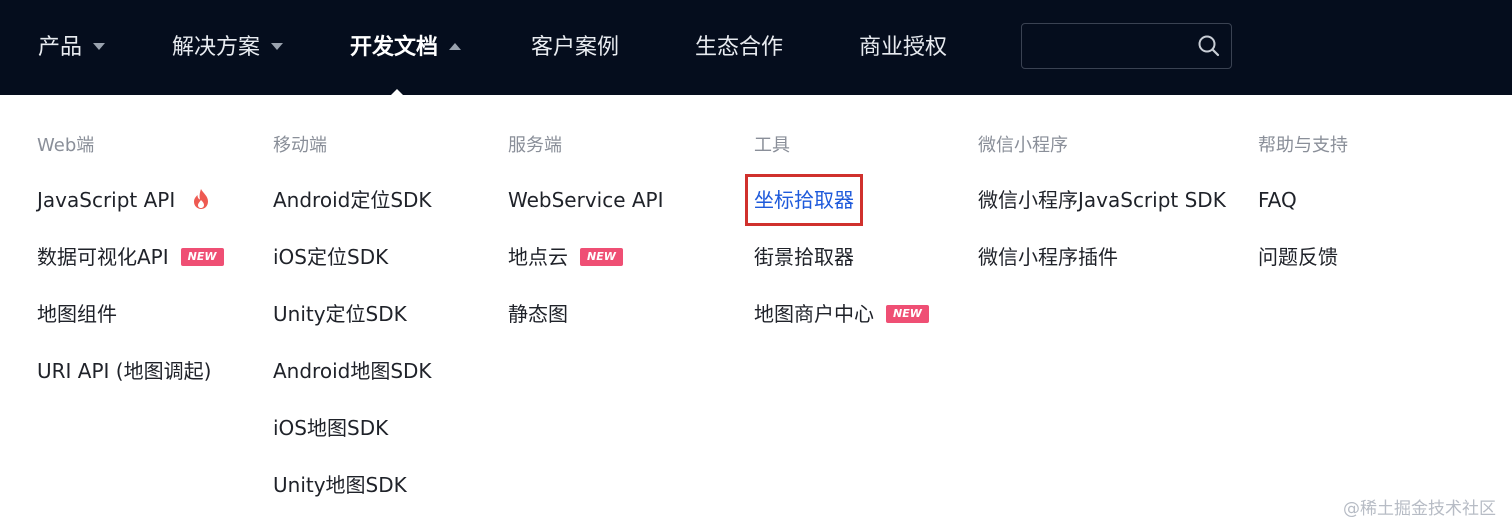 The height and width of the screenshot is (527, 1512). I want to click on link-label: 地点云, so click(538, 257).